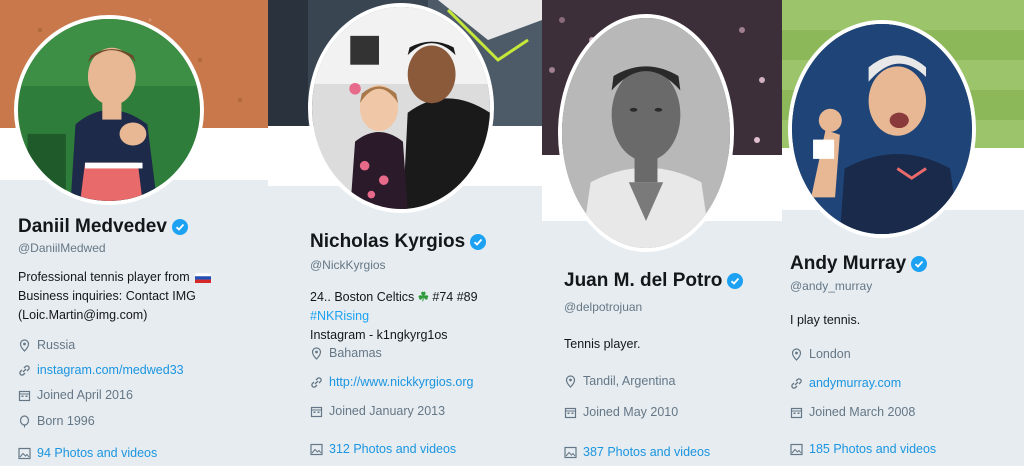  What do you see at coordinates (24, 420) in the screenshot?
I see `balloon-icon` at bounding box center [24, 420].